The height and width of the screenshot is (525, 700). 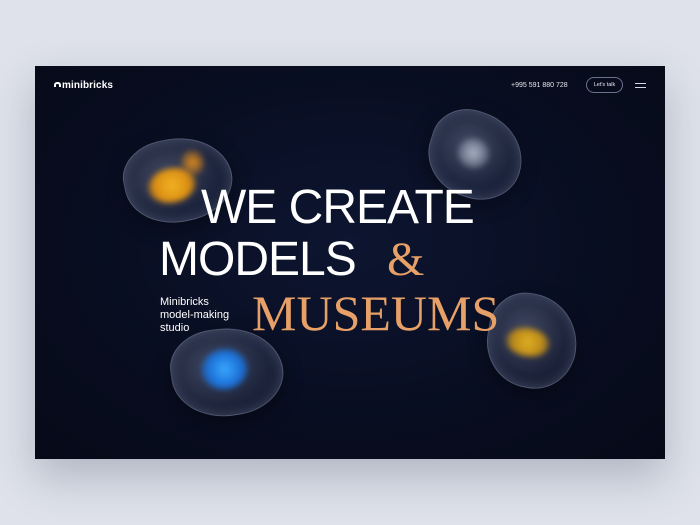 What do you see at coordinates (175, 328) in the screenshot?
I see `subtitle-line: studio` at bounding box center [175, 328].